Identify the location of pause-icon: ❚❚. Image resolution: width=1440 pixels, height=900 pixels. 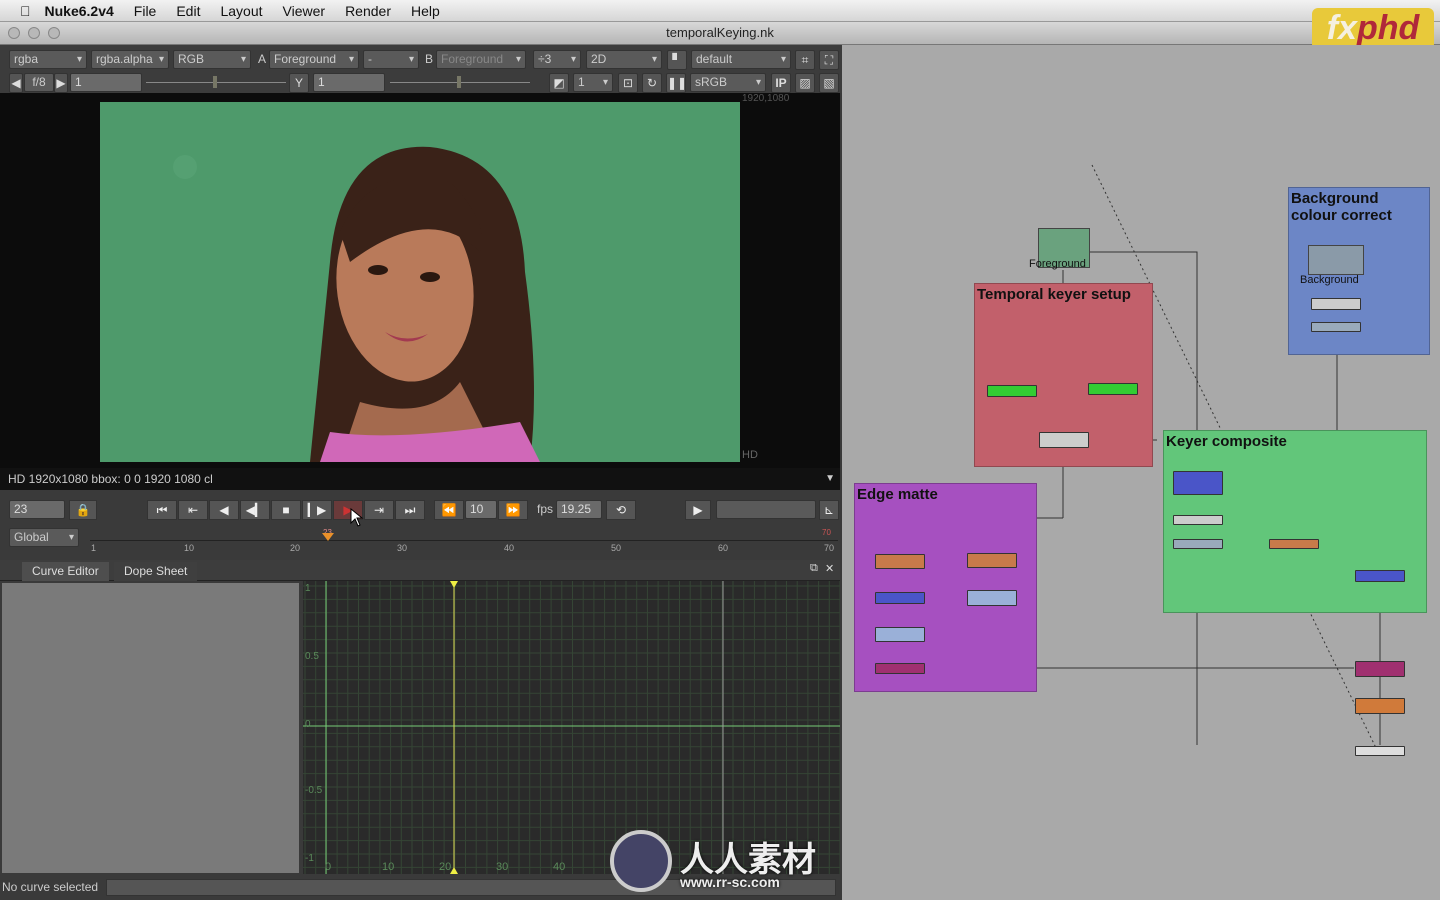
(676, 83).